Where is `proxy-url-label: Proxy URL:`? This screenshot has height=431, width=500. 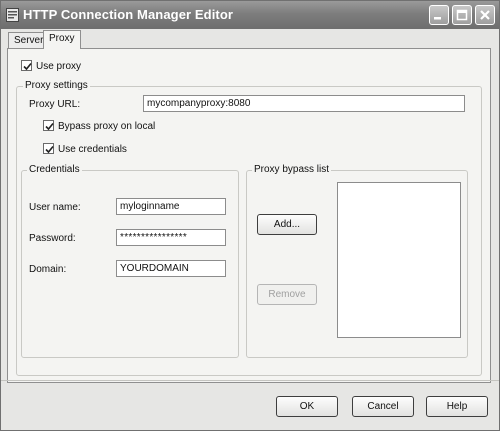 proxy-url-label: Proxy URL: is located at coordinates (55, 104).